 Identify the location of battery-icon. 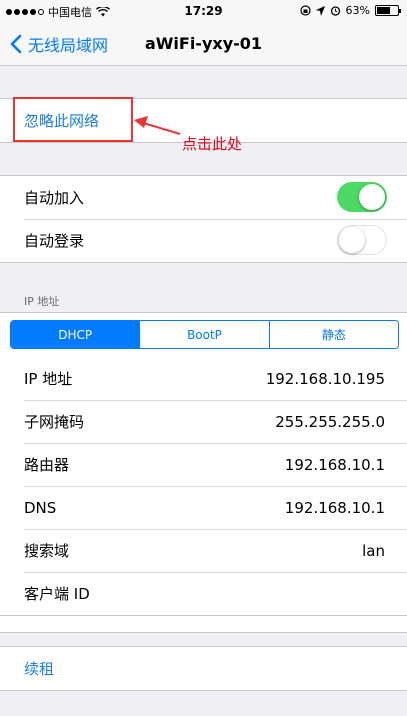
(388, 10).